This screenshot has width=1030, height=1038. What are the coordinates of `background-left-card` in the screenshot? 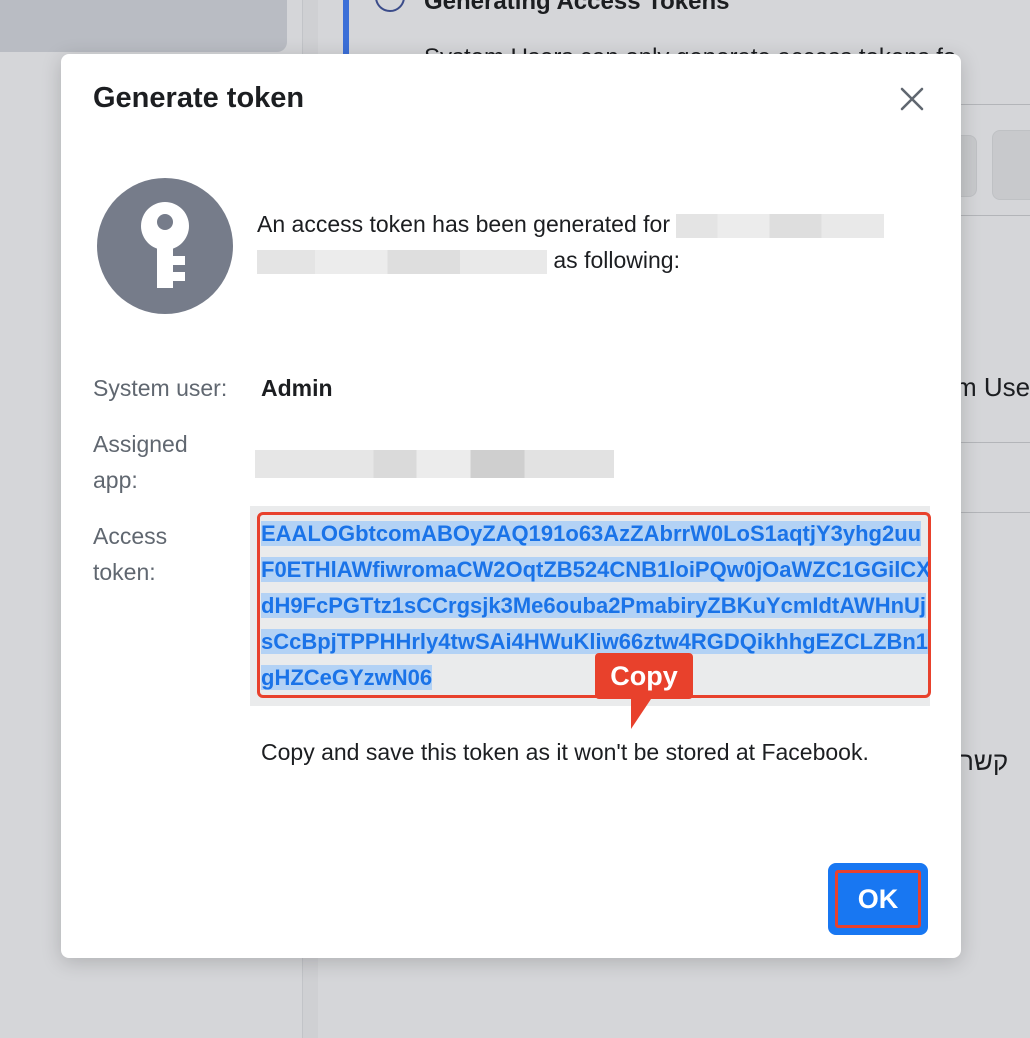 It's located at (143, 26).